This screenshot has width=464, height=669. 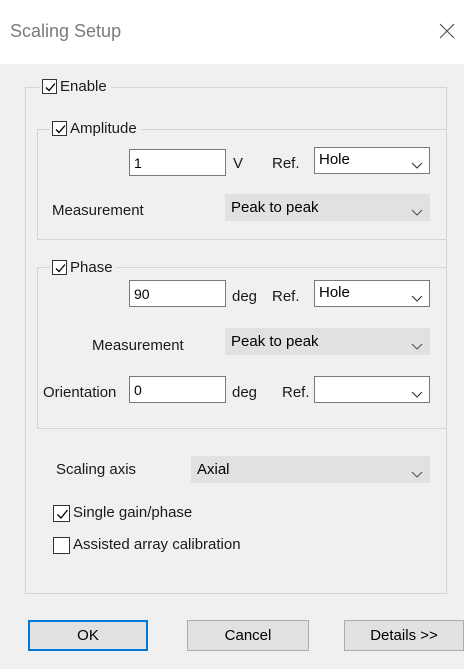 What do you see at coordinates (177, 293) in the screenshot?
I see `phase-value-input` at bounding box center [177, 293].